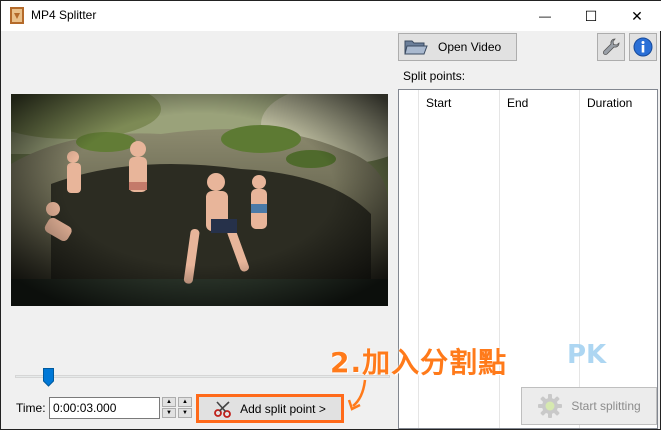 This screenshot has height=430, width=661. I want to click on timeline-slider-thumb, so click(48, 377).